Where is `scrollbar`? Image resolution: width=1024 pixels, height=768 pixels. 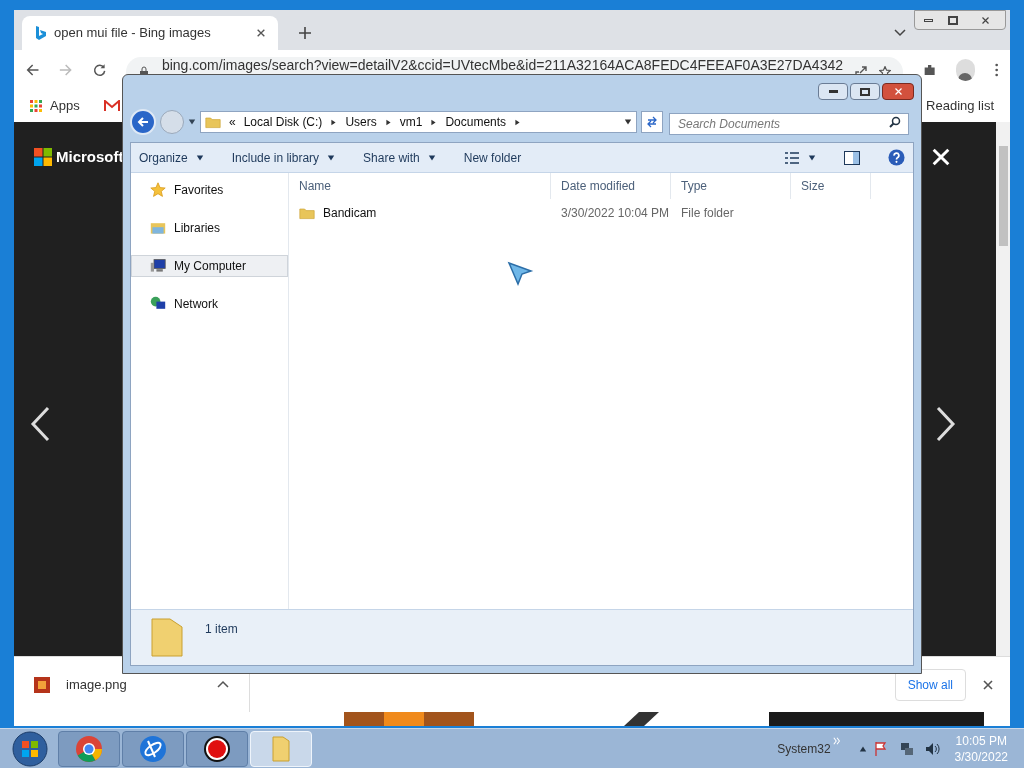
scrollbar is located at coordinates (1003, 389).